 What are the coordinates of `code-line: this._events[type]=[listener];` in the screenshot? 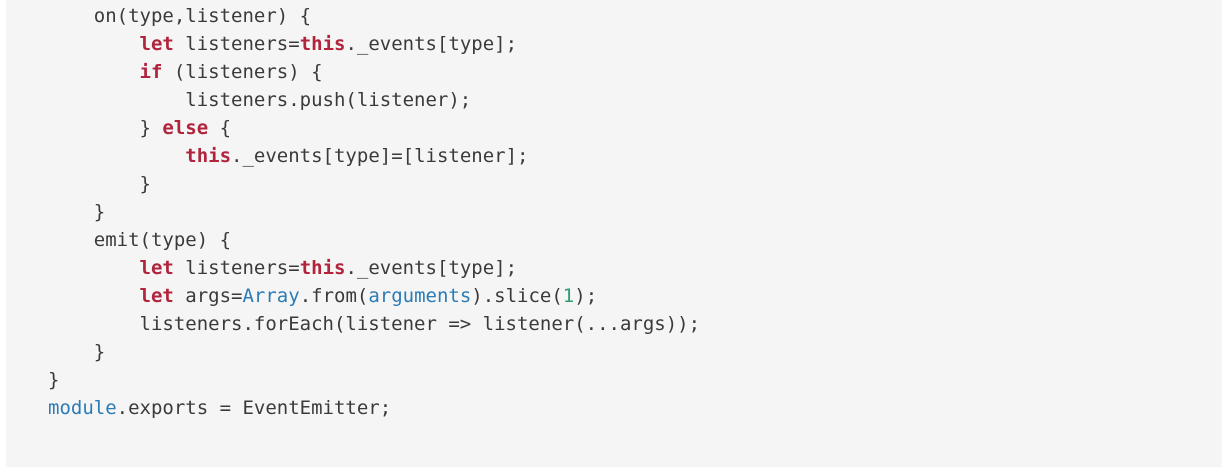 It's located at (635, 156).